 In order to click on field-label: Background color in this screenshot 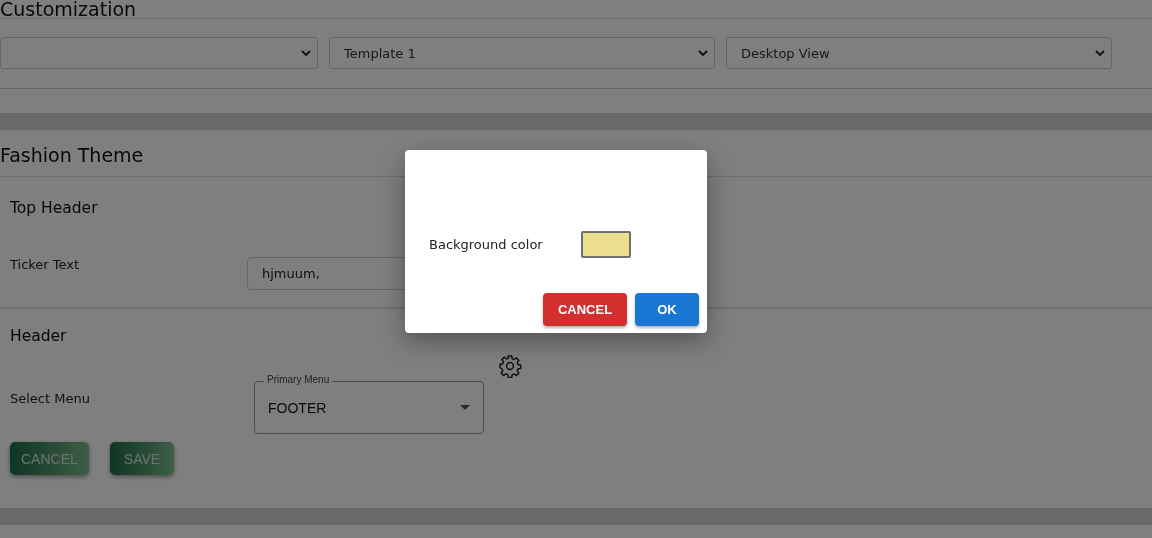, I will do `click(486, 244)`.